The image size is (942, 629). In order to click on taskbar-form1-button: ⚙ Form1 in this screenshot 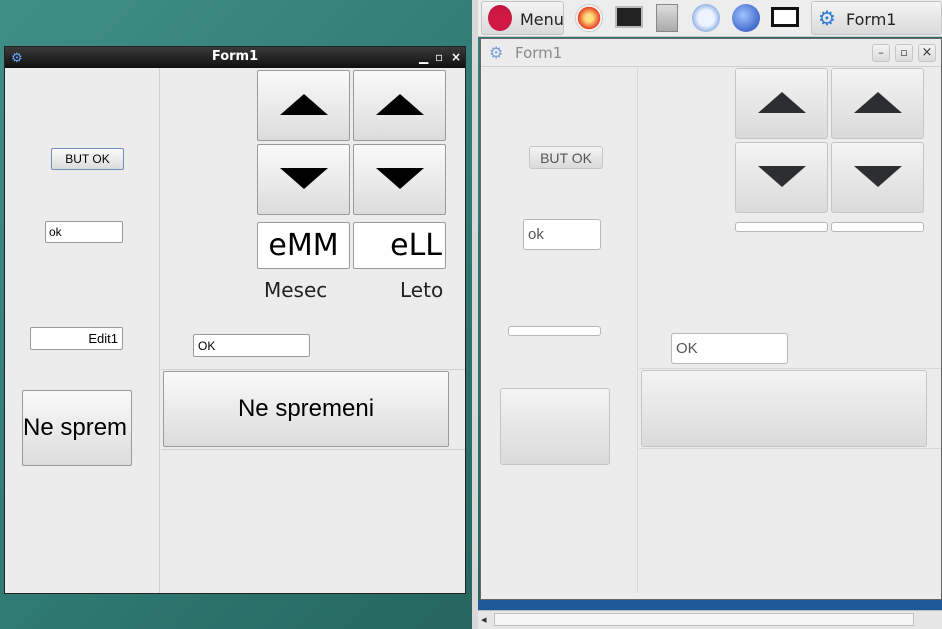, I will do `click(876, 18)`.